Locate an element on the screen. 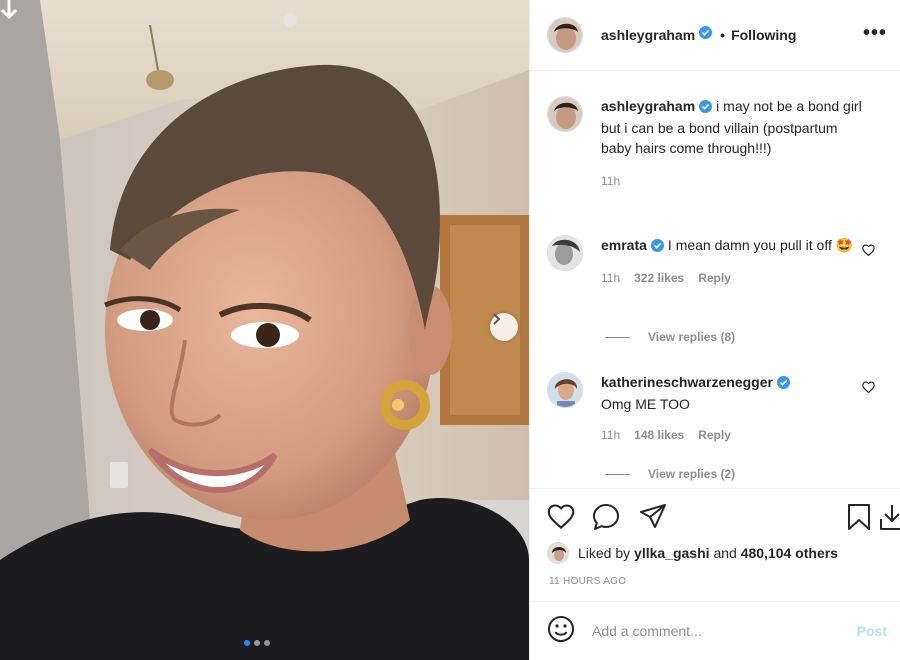 The width and height of the screenshot is (900, 660). caption-username: ashleygraham is located at coordinates (648, 106).